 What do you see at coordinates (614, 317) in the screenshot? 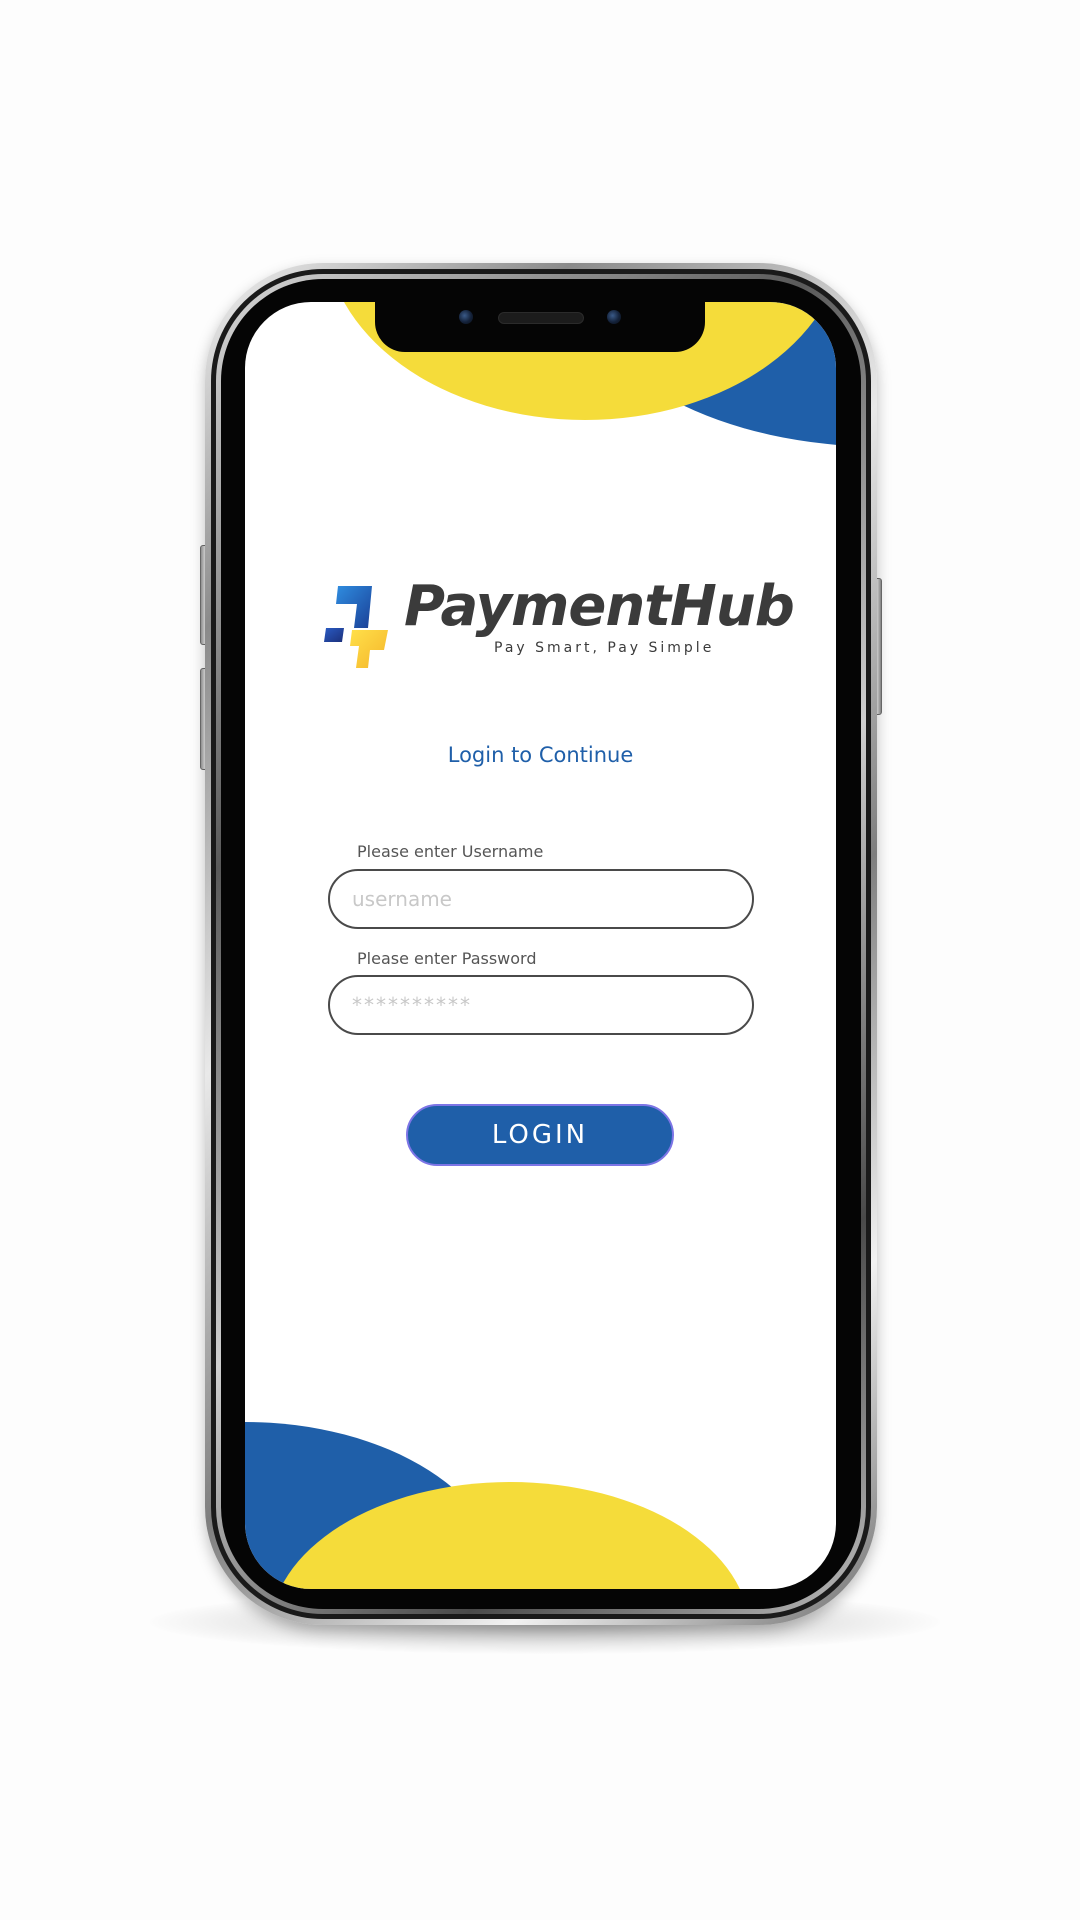
I see `sensor-icon` at bounding box center [614, 317].